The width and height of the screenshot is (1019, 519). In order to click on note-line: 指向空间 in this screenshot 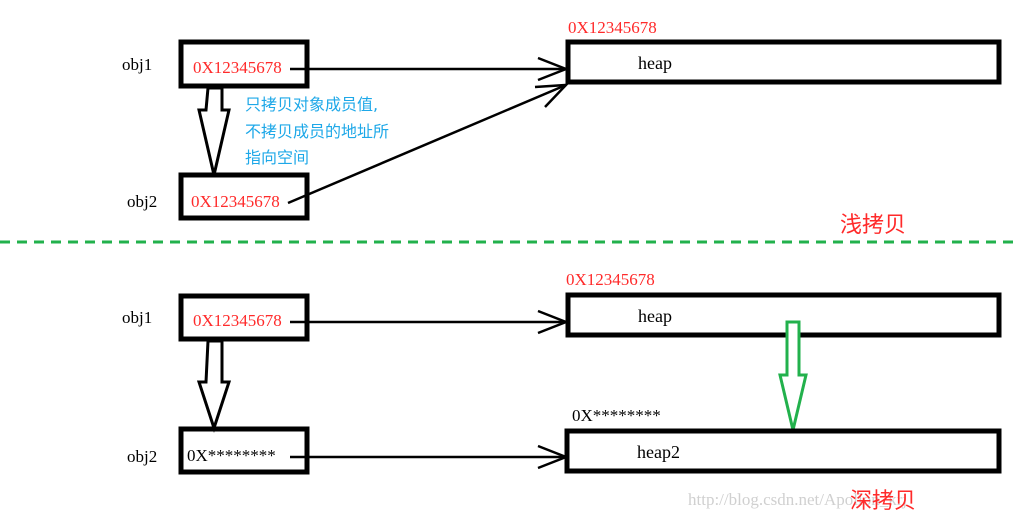, I will do `click(277, 157)`.